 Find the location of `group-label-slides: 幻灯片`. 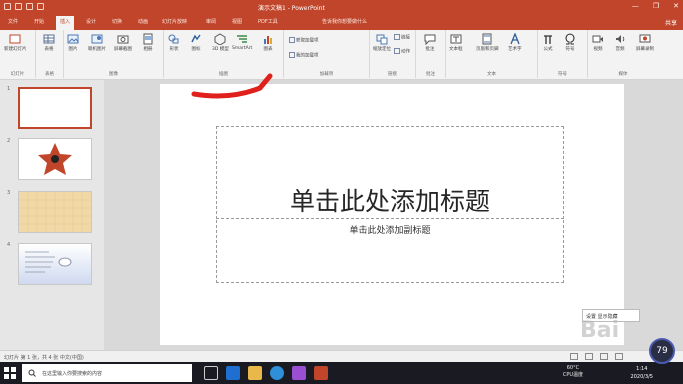

group-label-slides: 幻灯片 is located at coordinates (17, 74).